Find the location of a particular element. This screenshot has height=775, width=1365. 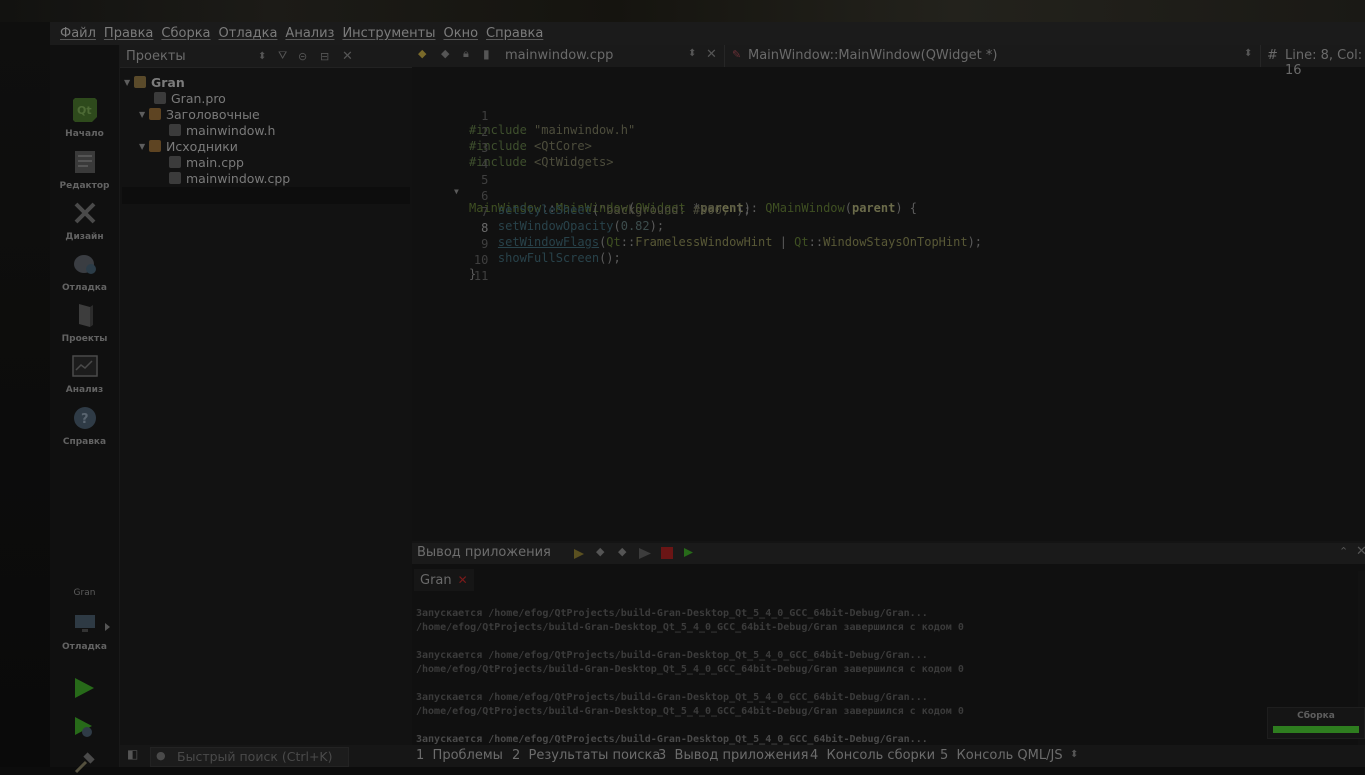

svg-text: Qt is located at coordinates (84, 110).